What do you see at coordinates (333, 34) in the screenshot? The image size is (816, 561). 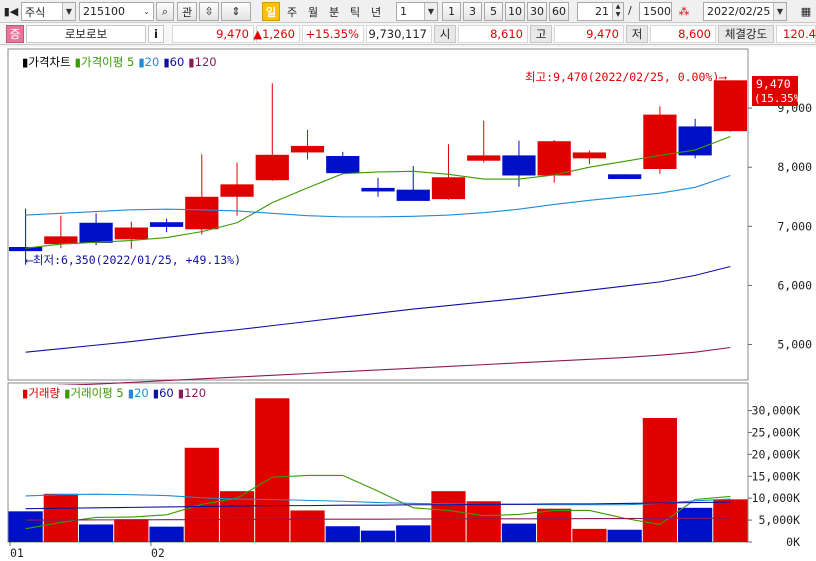 I see `change-percent: +15.35%` at bounding box center [333, 34].